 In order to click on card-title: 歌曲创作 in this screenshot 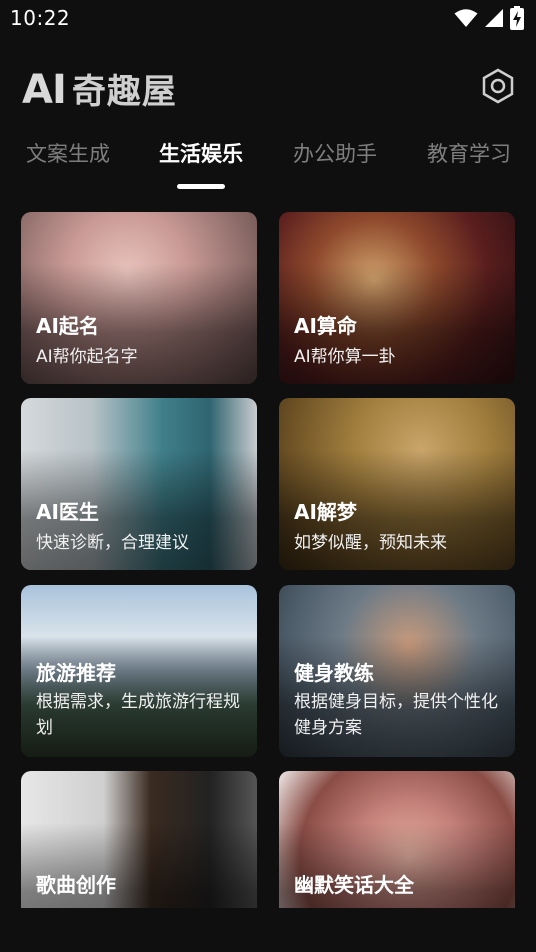, I will do `click(76, 885)`.